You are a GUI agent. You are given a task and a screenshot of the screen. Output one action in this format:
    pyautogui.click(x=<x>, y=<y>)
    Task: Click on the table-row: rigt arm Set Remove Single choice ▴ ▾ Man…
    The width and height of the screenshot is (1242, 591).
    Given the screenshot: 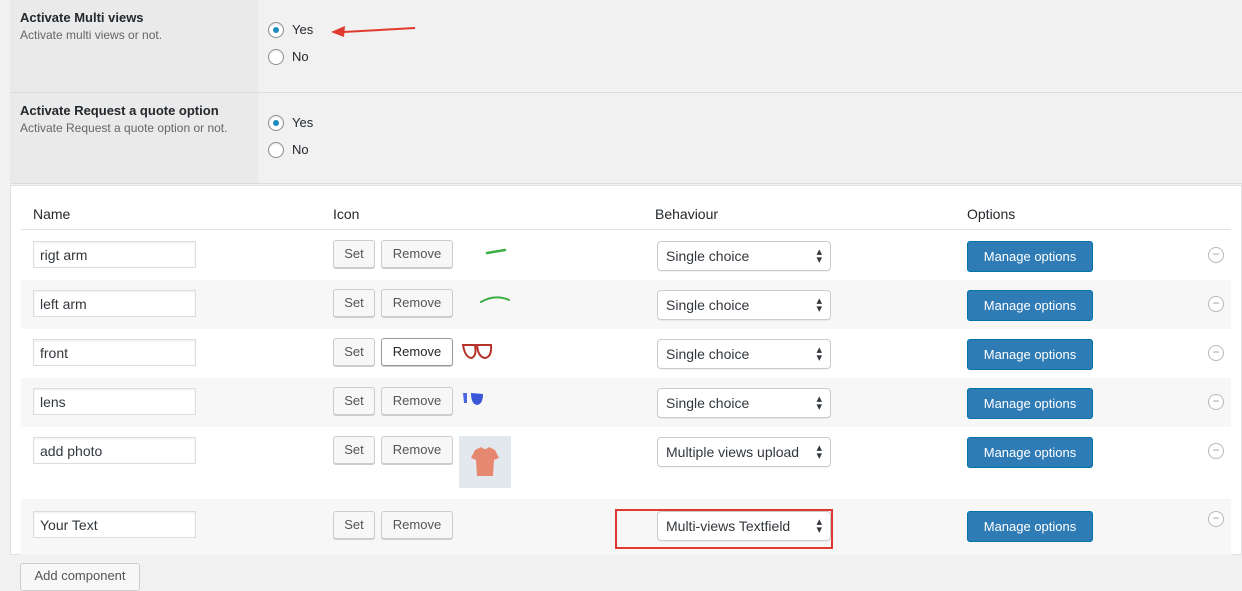 What is the action you would take?
    pyautogui.click(x=626, y=255)
    